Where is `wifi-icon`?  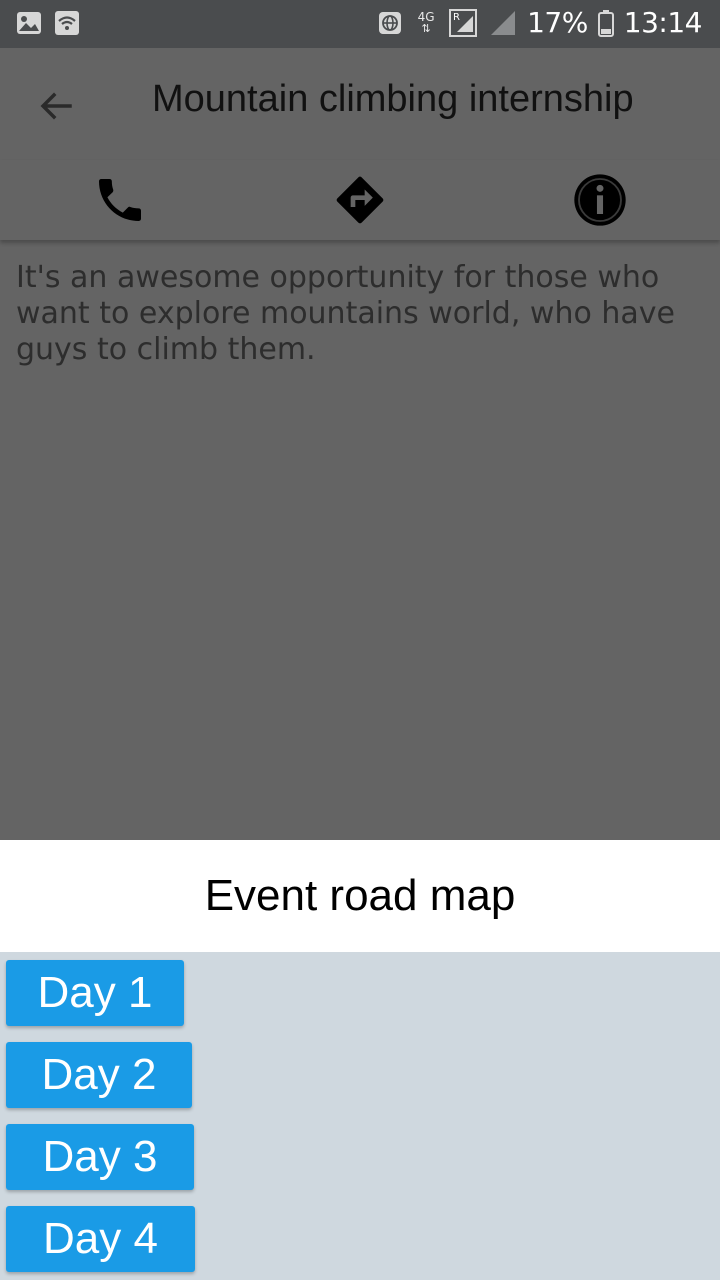 wifi-icon is located at coordinates (67, 23).